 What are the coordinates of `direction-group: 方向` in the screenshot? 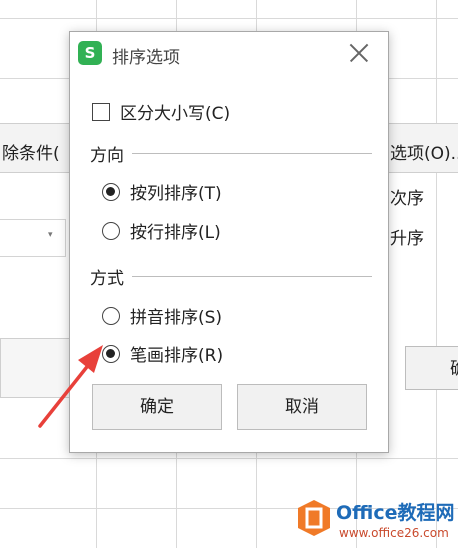 It's located at (231, 153).